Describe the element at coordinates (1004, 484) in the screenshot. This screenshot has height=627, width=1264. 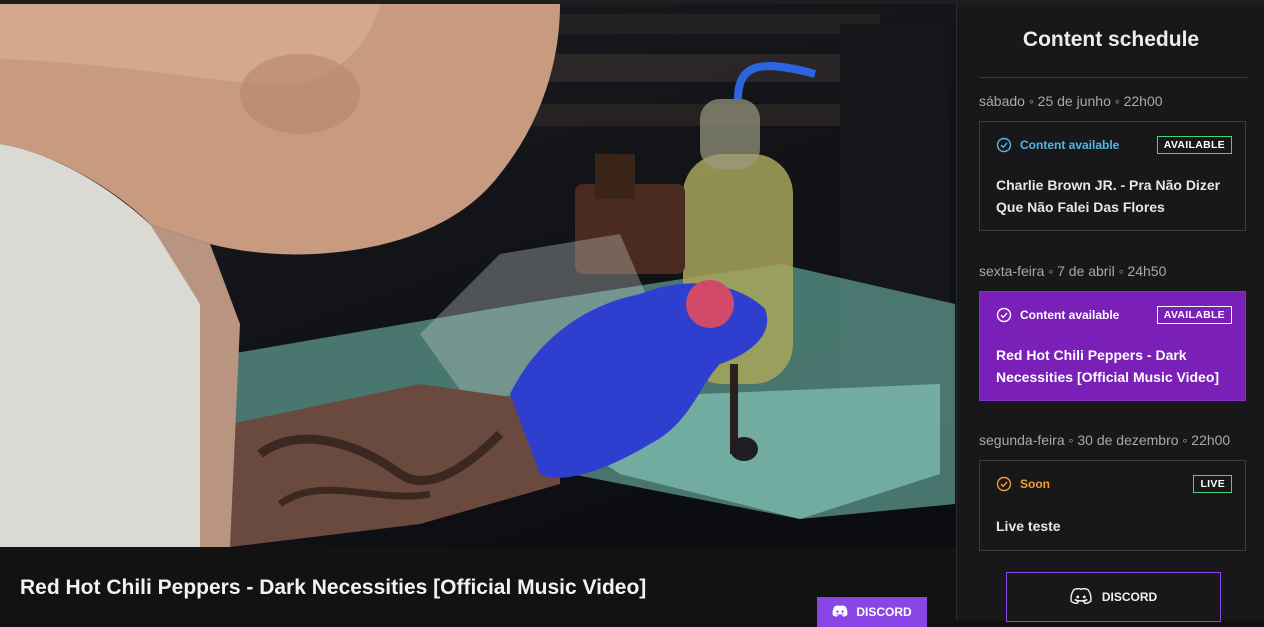
I see `clock-check-icon` at that location.